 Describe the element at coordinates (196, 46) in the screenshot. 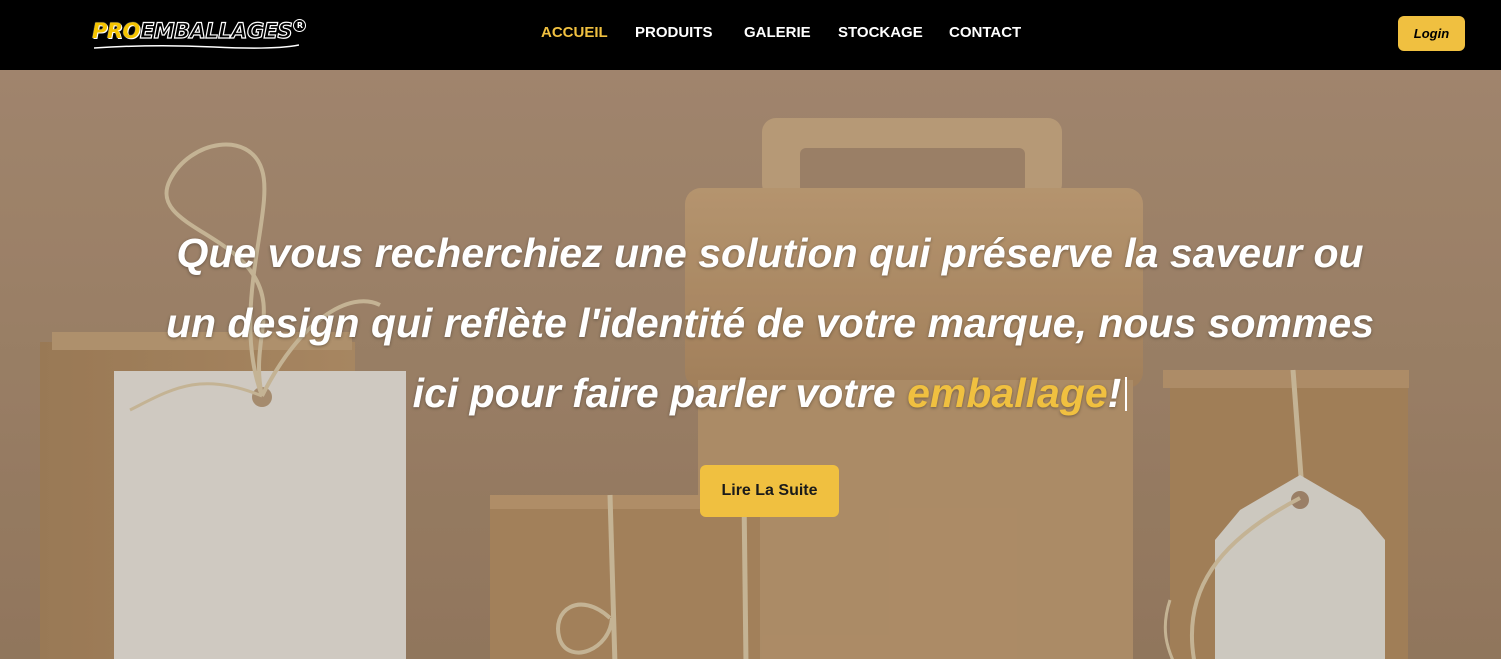

I see `logo-swoosh-icon` at that location.